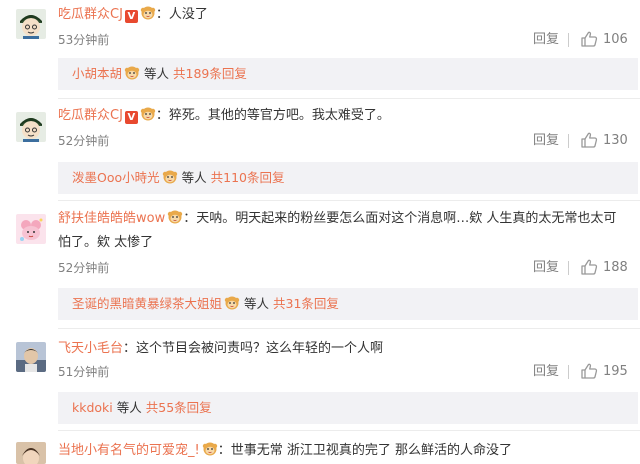  I want to click on comment-header: 飞天小毛台：这个节目会被问责吗？这么年轻的一个人啊, so click(220, 349).